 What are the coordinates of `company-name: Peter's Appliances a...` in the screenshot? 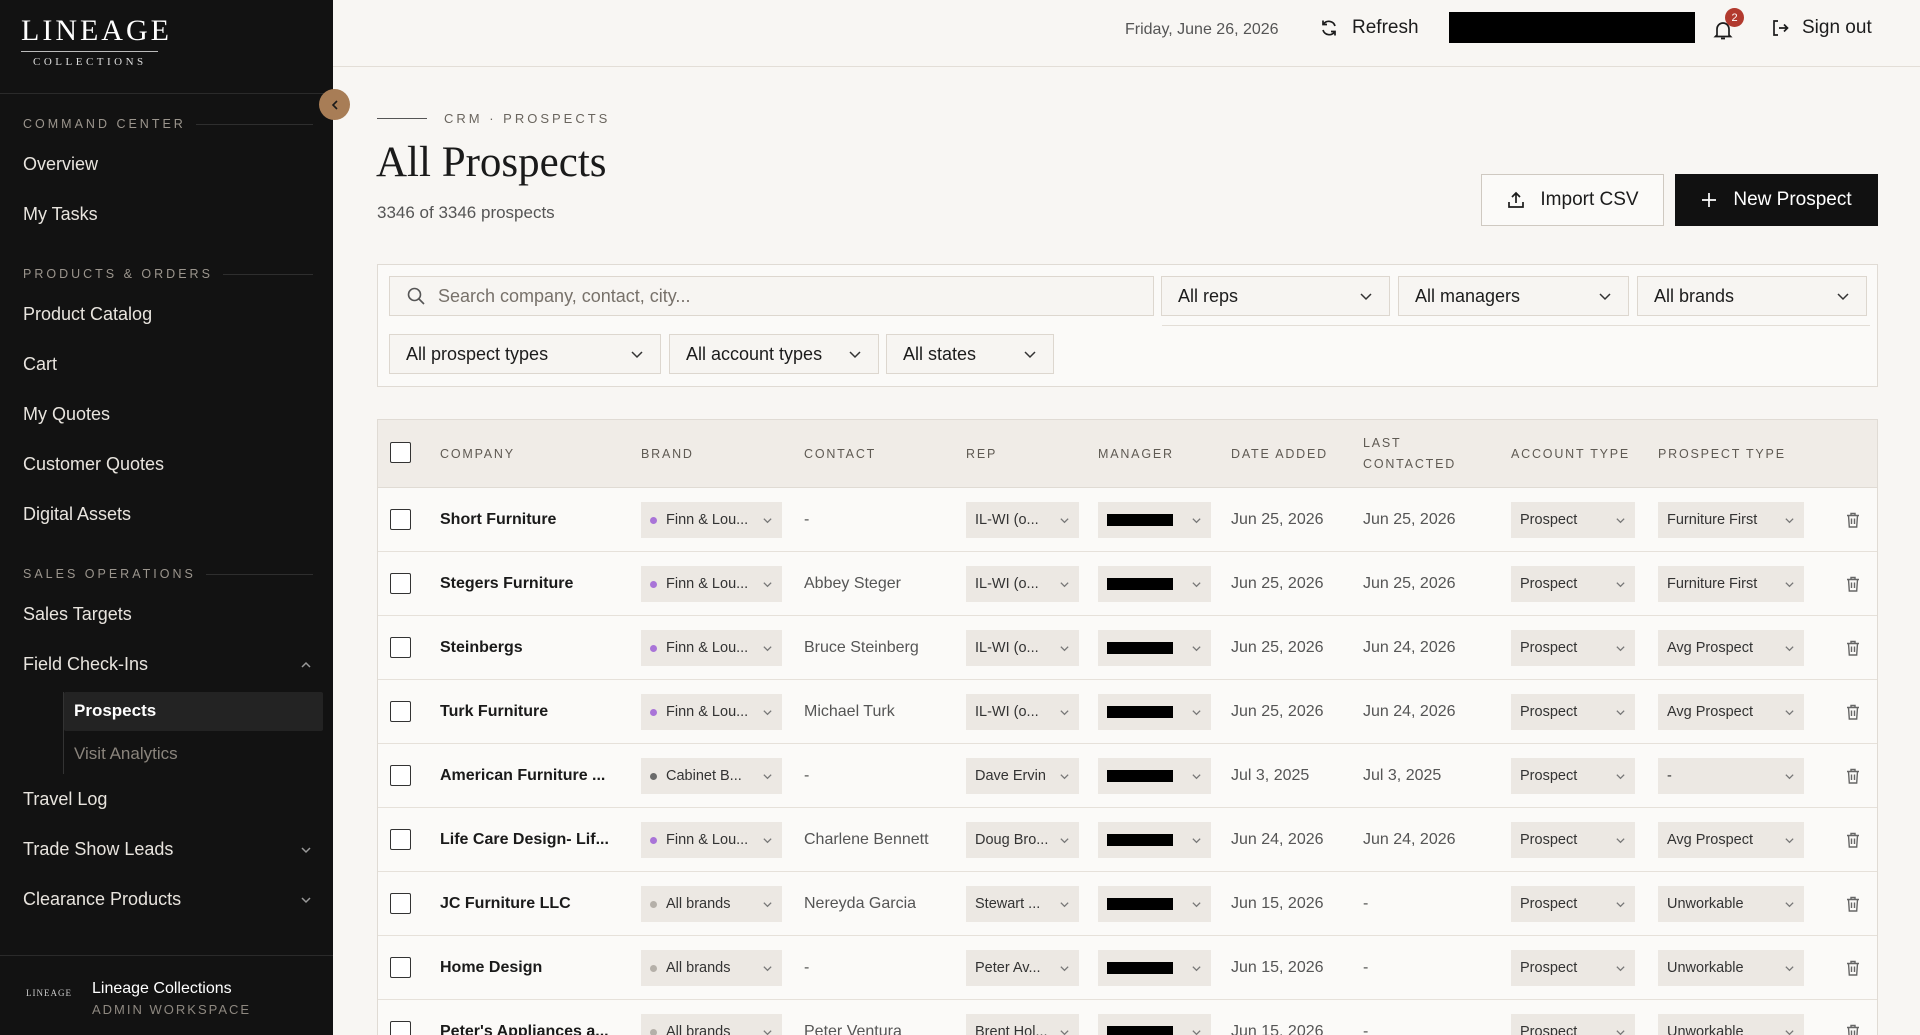 It's located at (524, 1017).